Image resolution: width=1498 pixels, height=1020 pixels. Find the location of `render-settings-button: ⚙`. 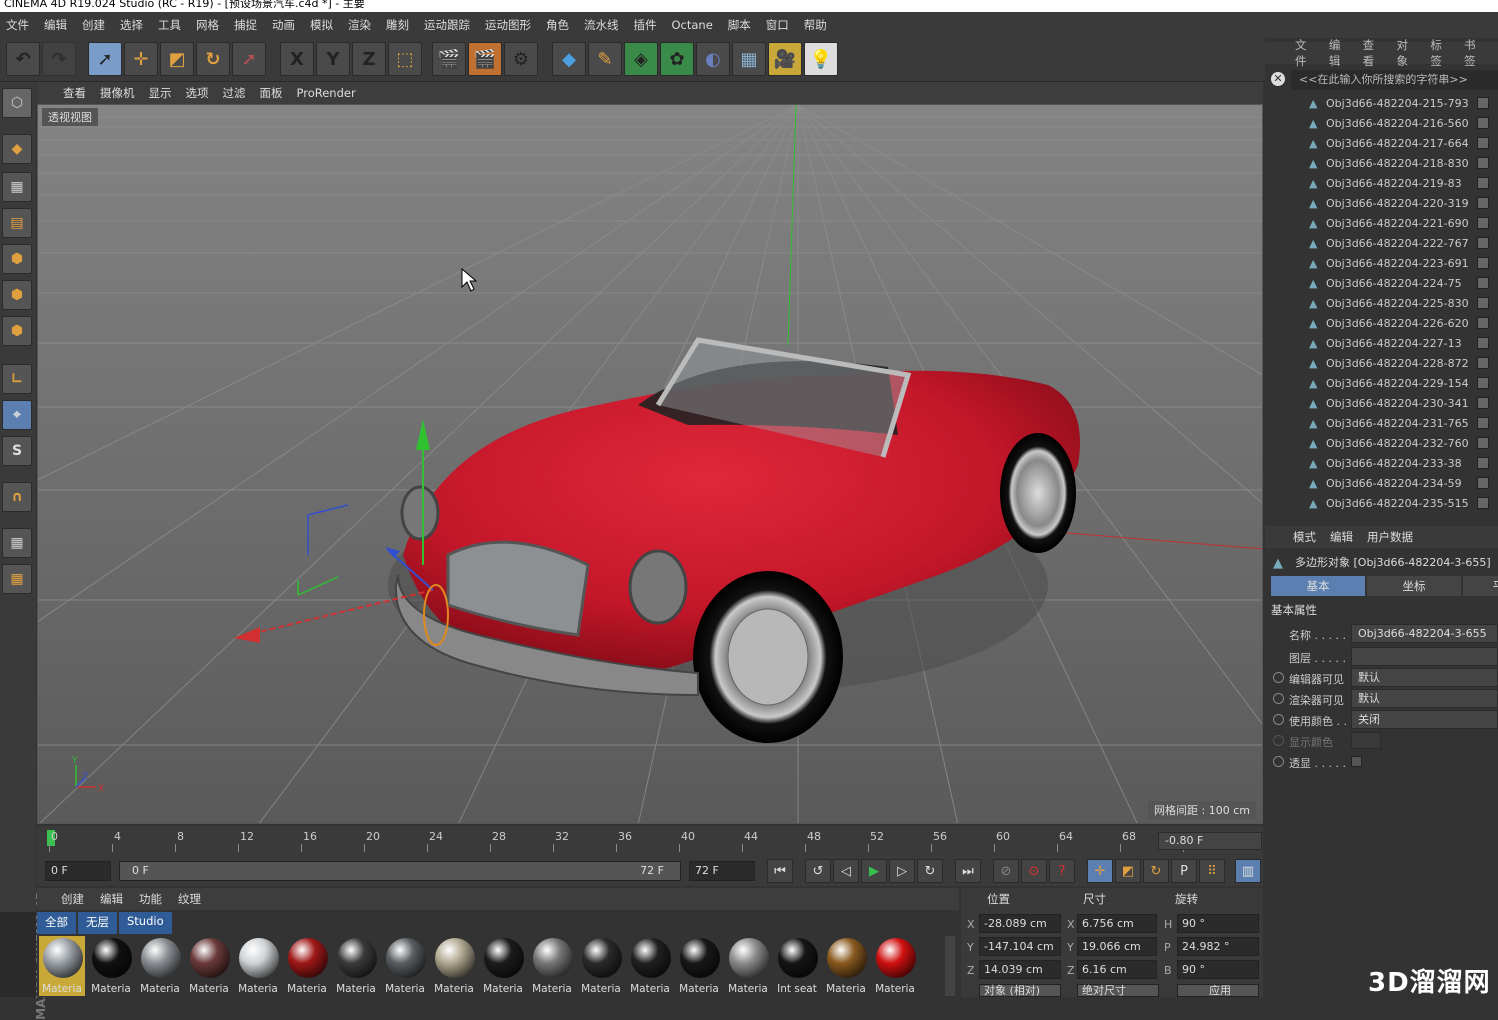

render-settings-button: ⚙ is located at coordinates (521, 59).